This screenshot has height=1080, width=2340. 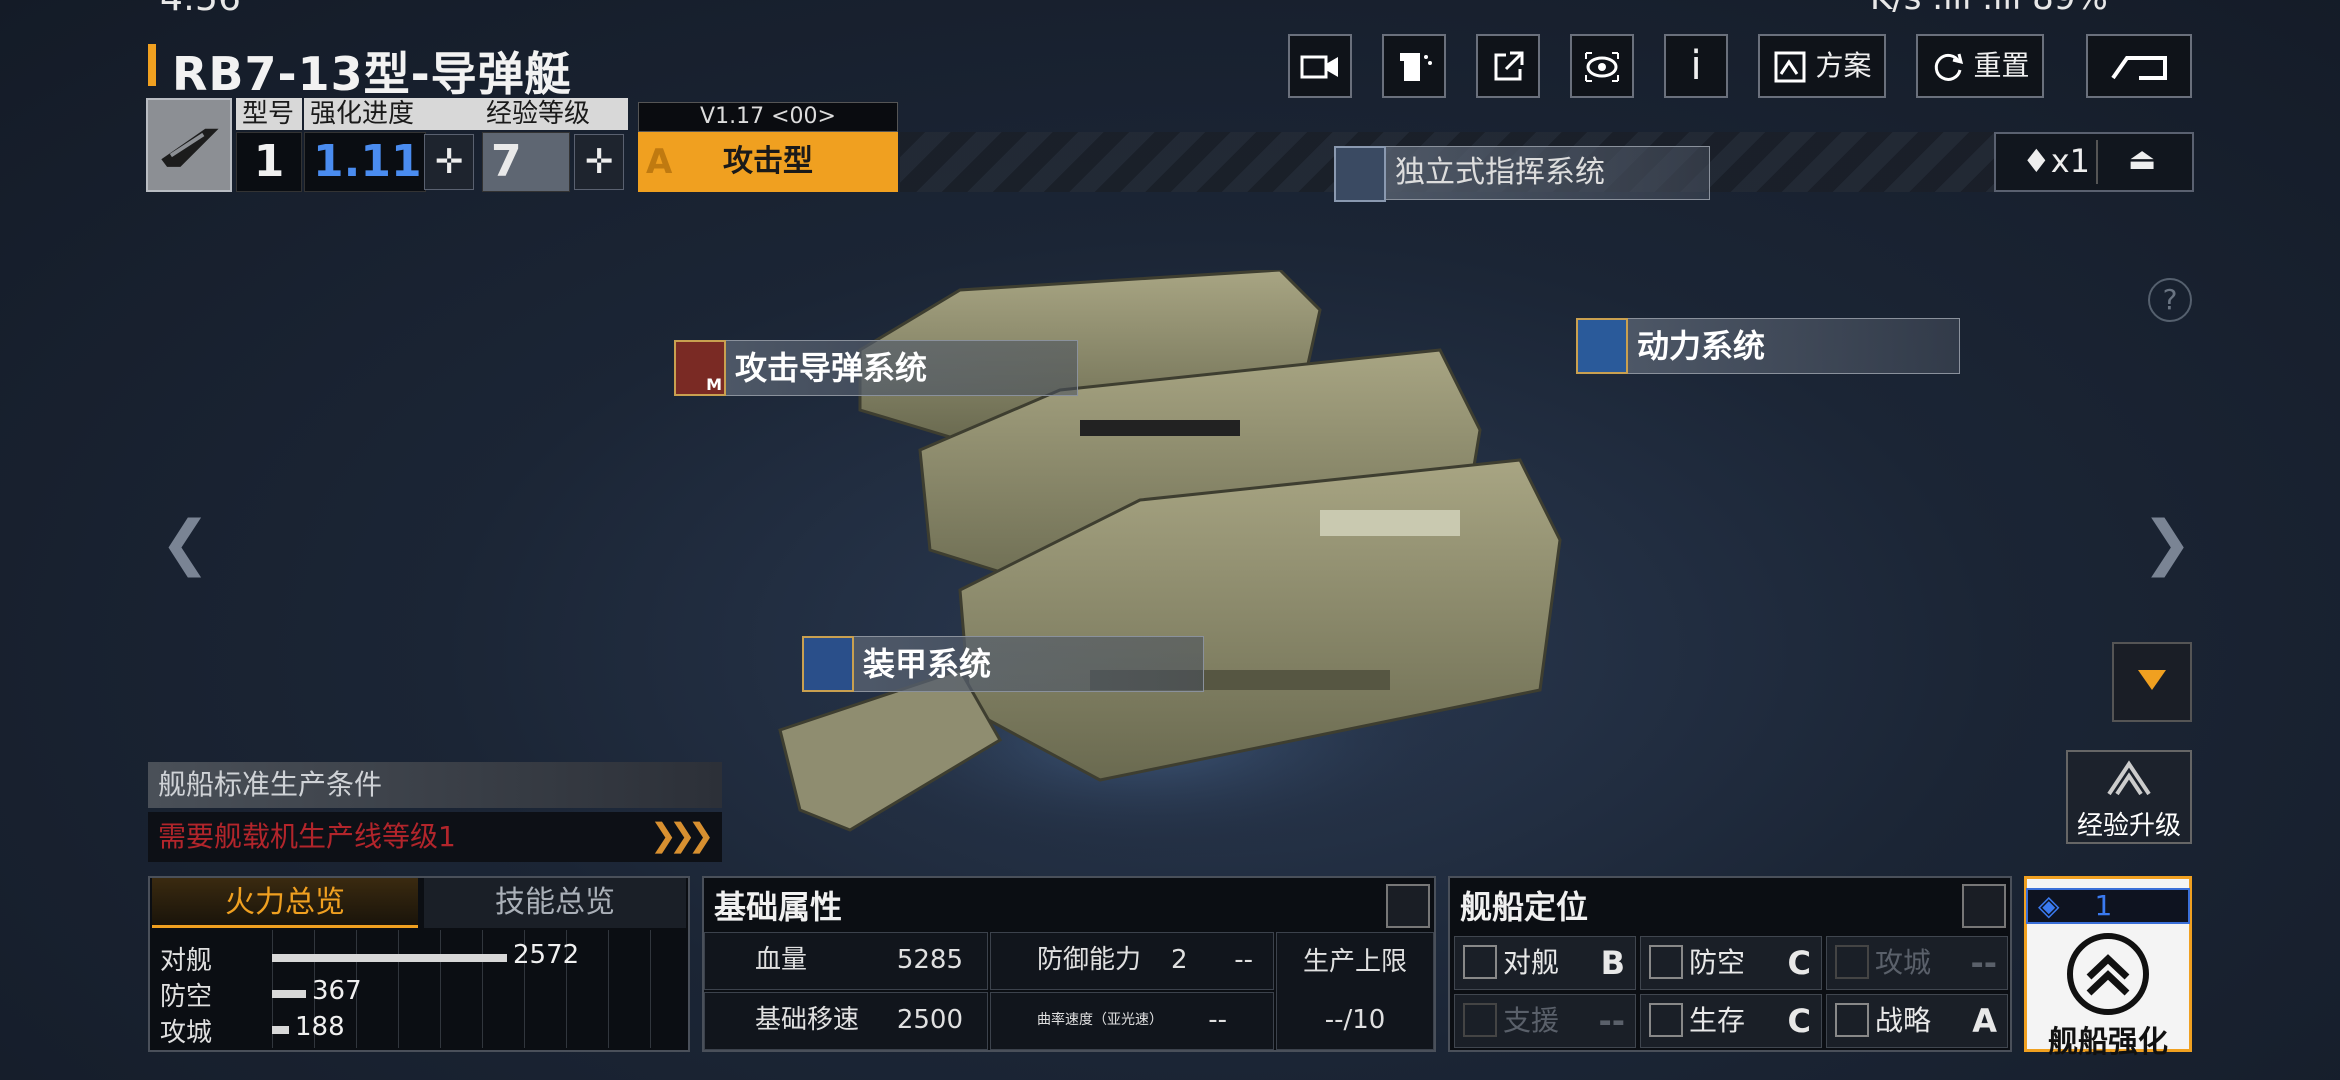 I want to click on firepower-label: 防空, so click(x=186, y=997).